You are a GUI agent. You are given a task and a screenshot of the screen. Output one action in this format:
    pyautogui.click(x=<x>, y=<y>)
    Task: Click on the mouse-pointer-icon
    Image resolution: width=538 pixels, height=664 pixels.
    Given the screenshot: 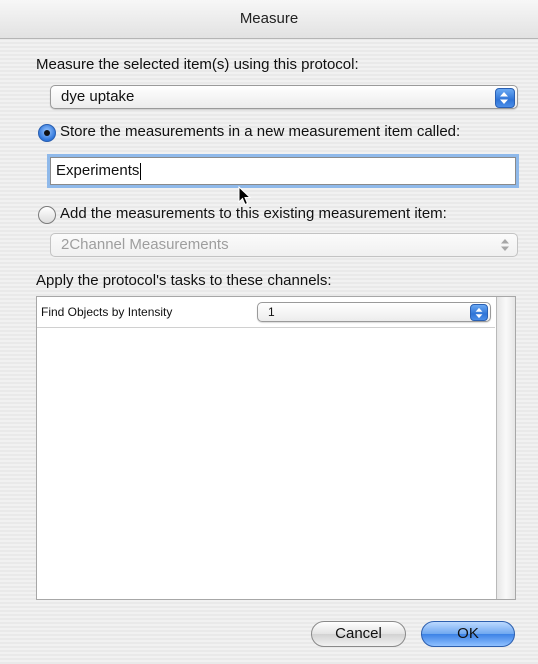 What is the action you would take?
    pyautogui.click(x=245, y=196)
    